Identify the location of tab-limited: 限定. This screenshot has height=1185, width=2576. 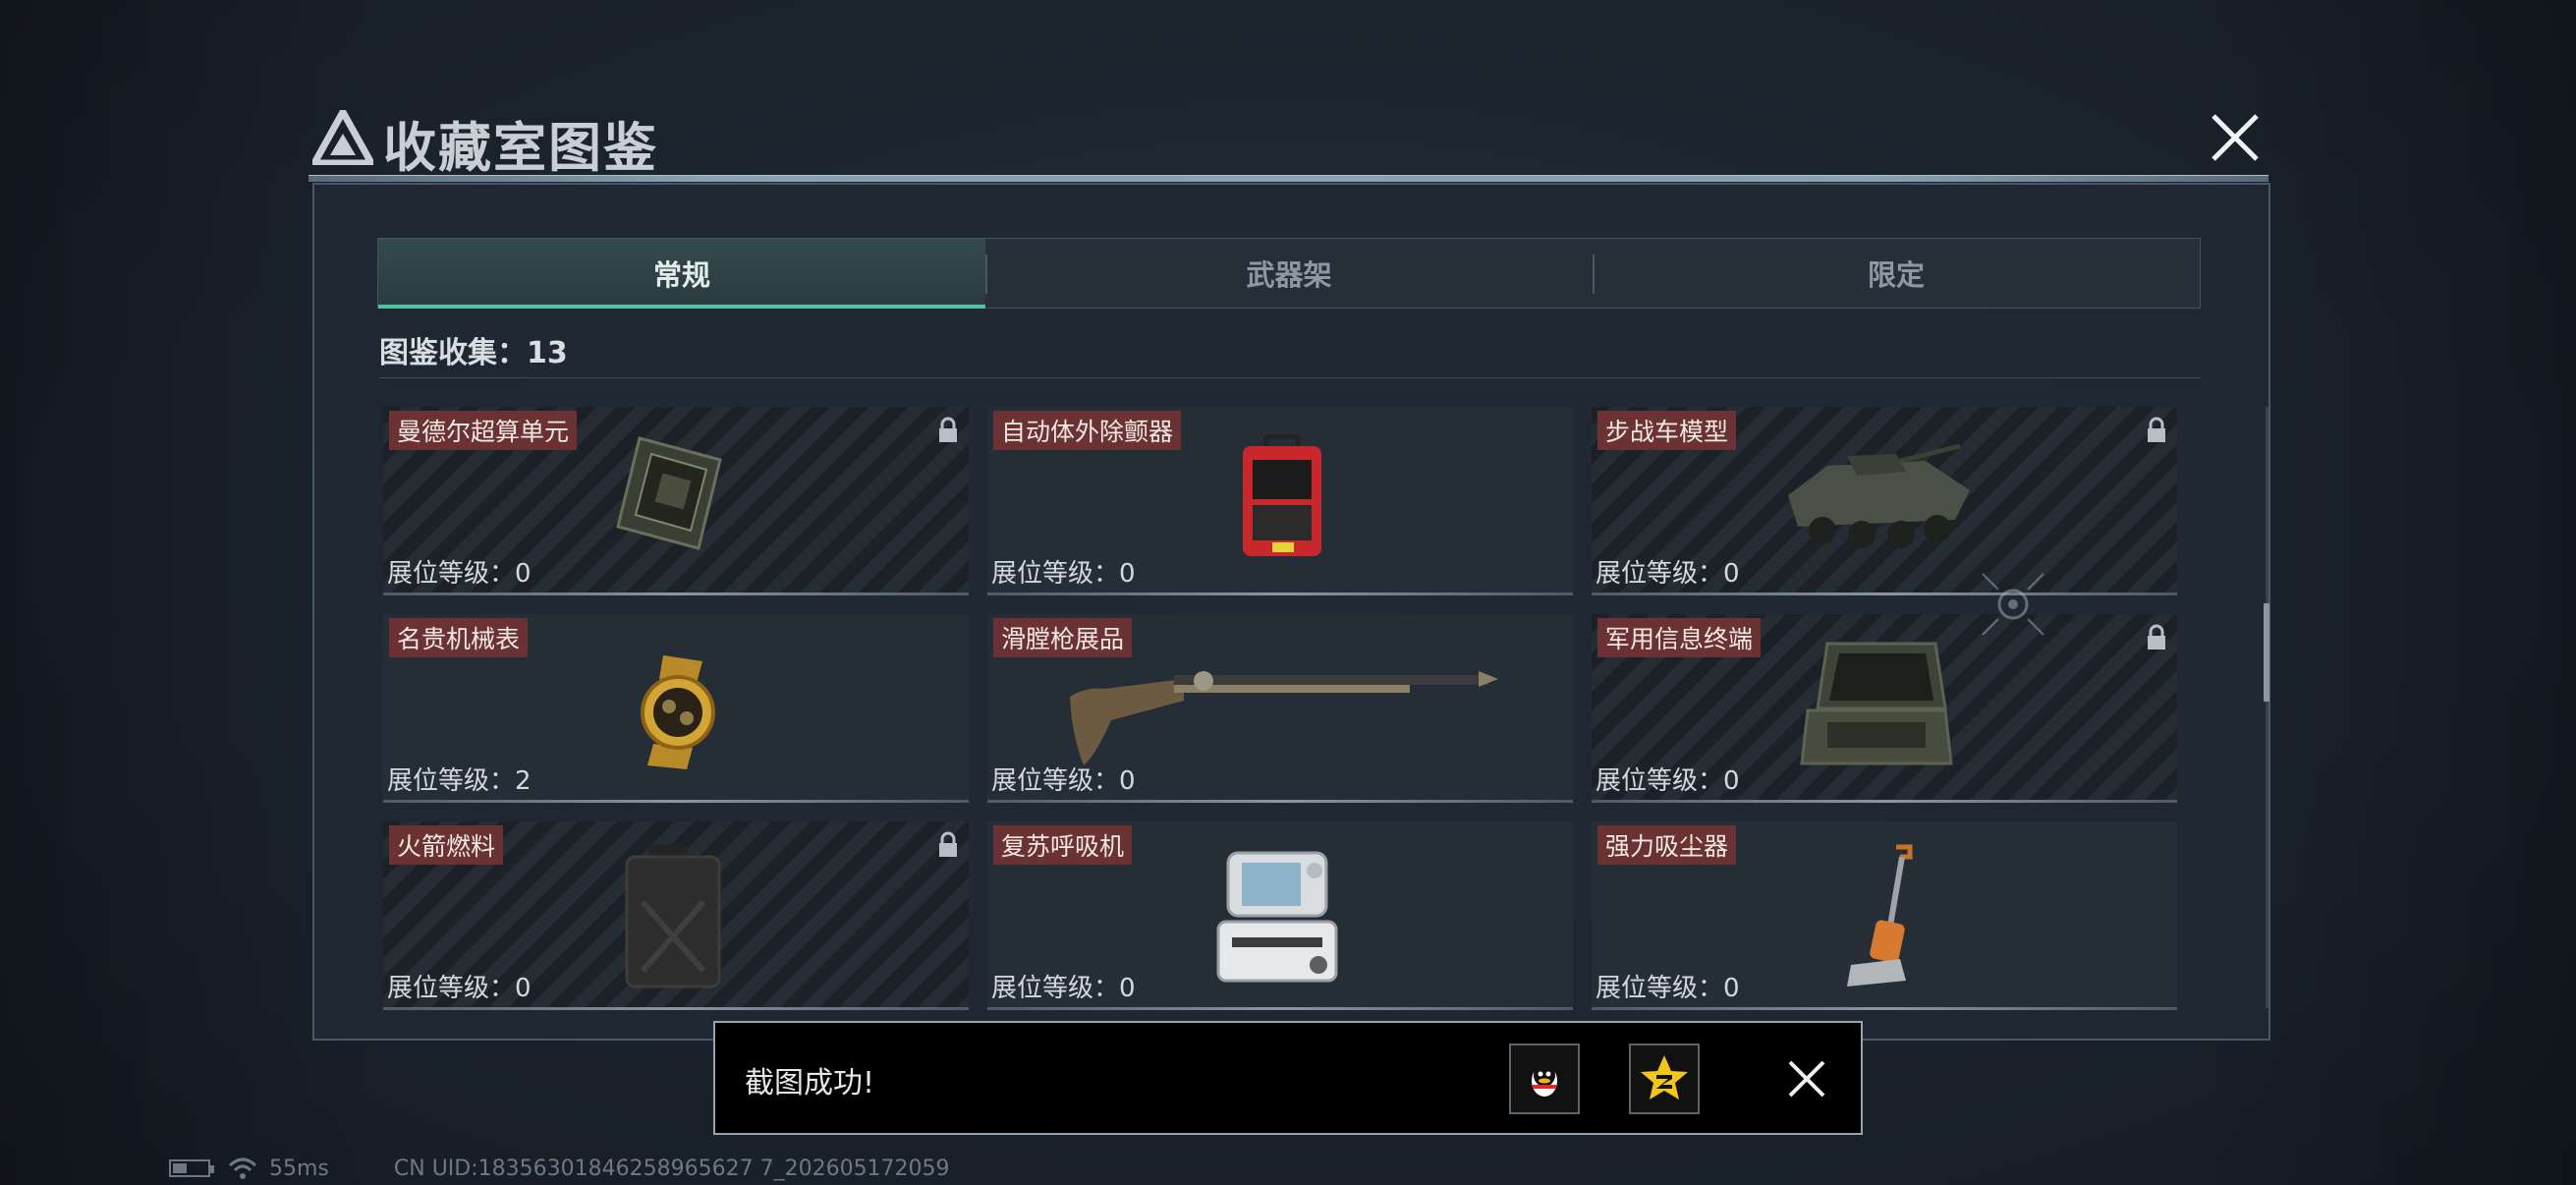
(1896, 274).